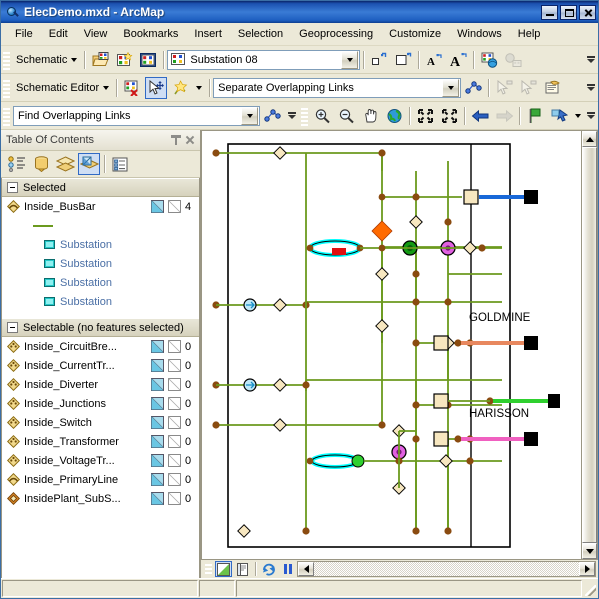  Describe the element at coordinates (100, 384) in the screenshot. I see `toc-layer-inside-diverter: Inside_Diverter 0` at that location.